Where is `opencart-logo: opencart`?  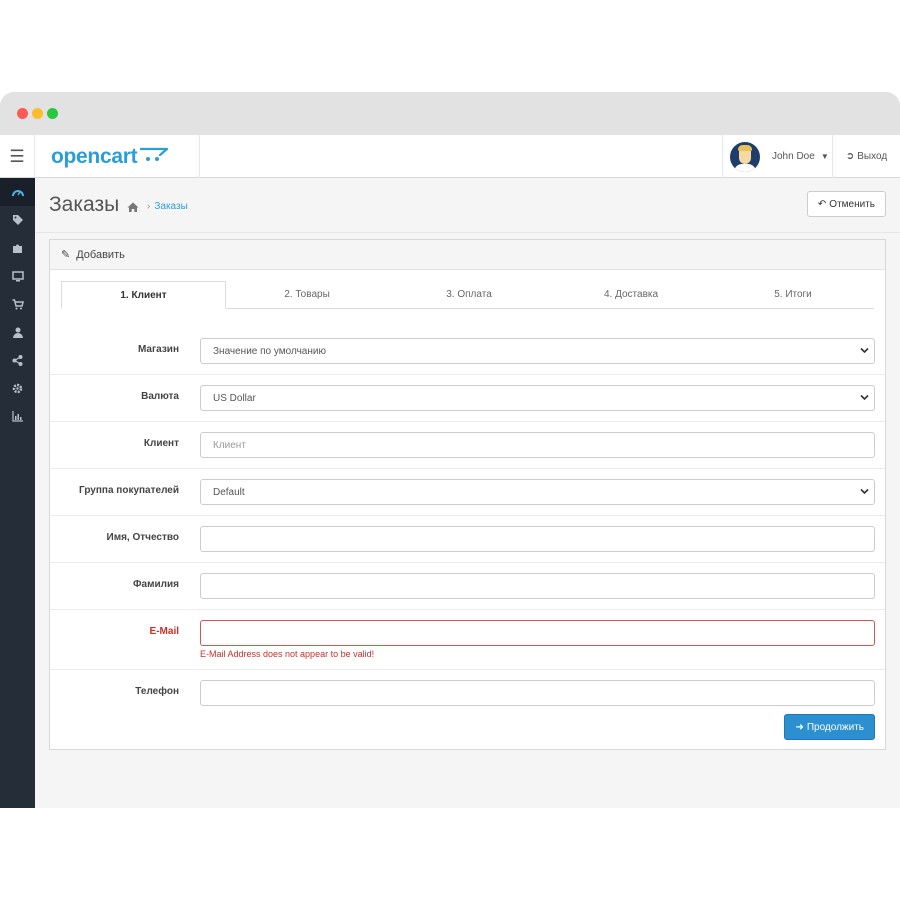
opencart-logo: opencart is located at coordinates (117, 156).